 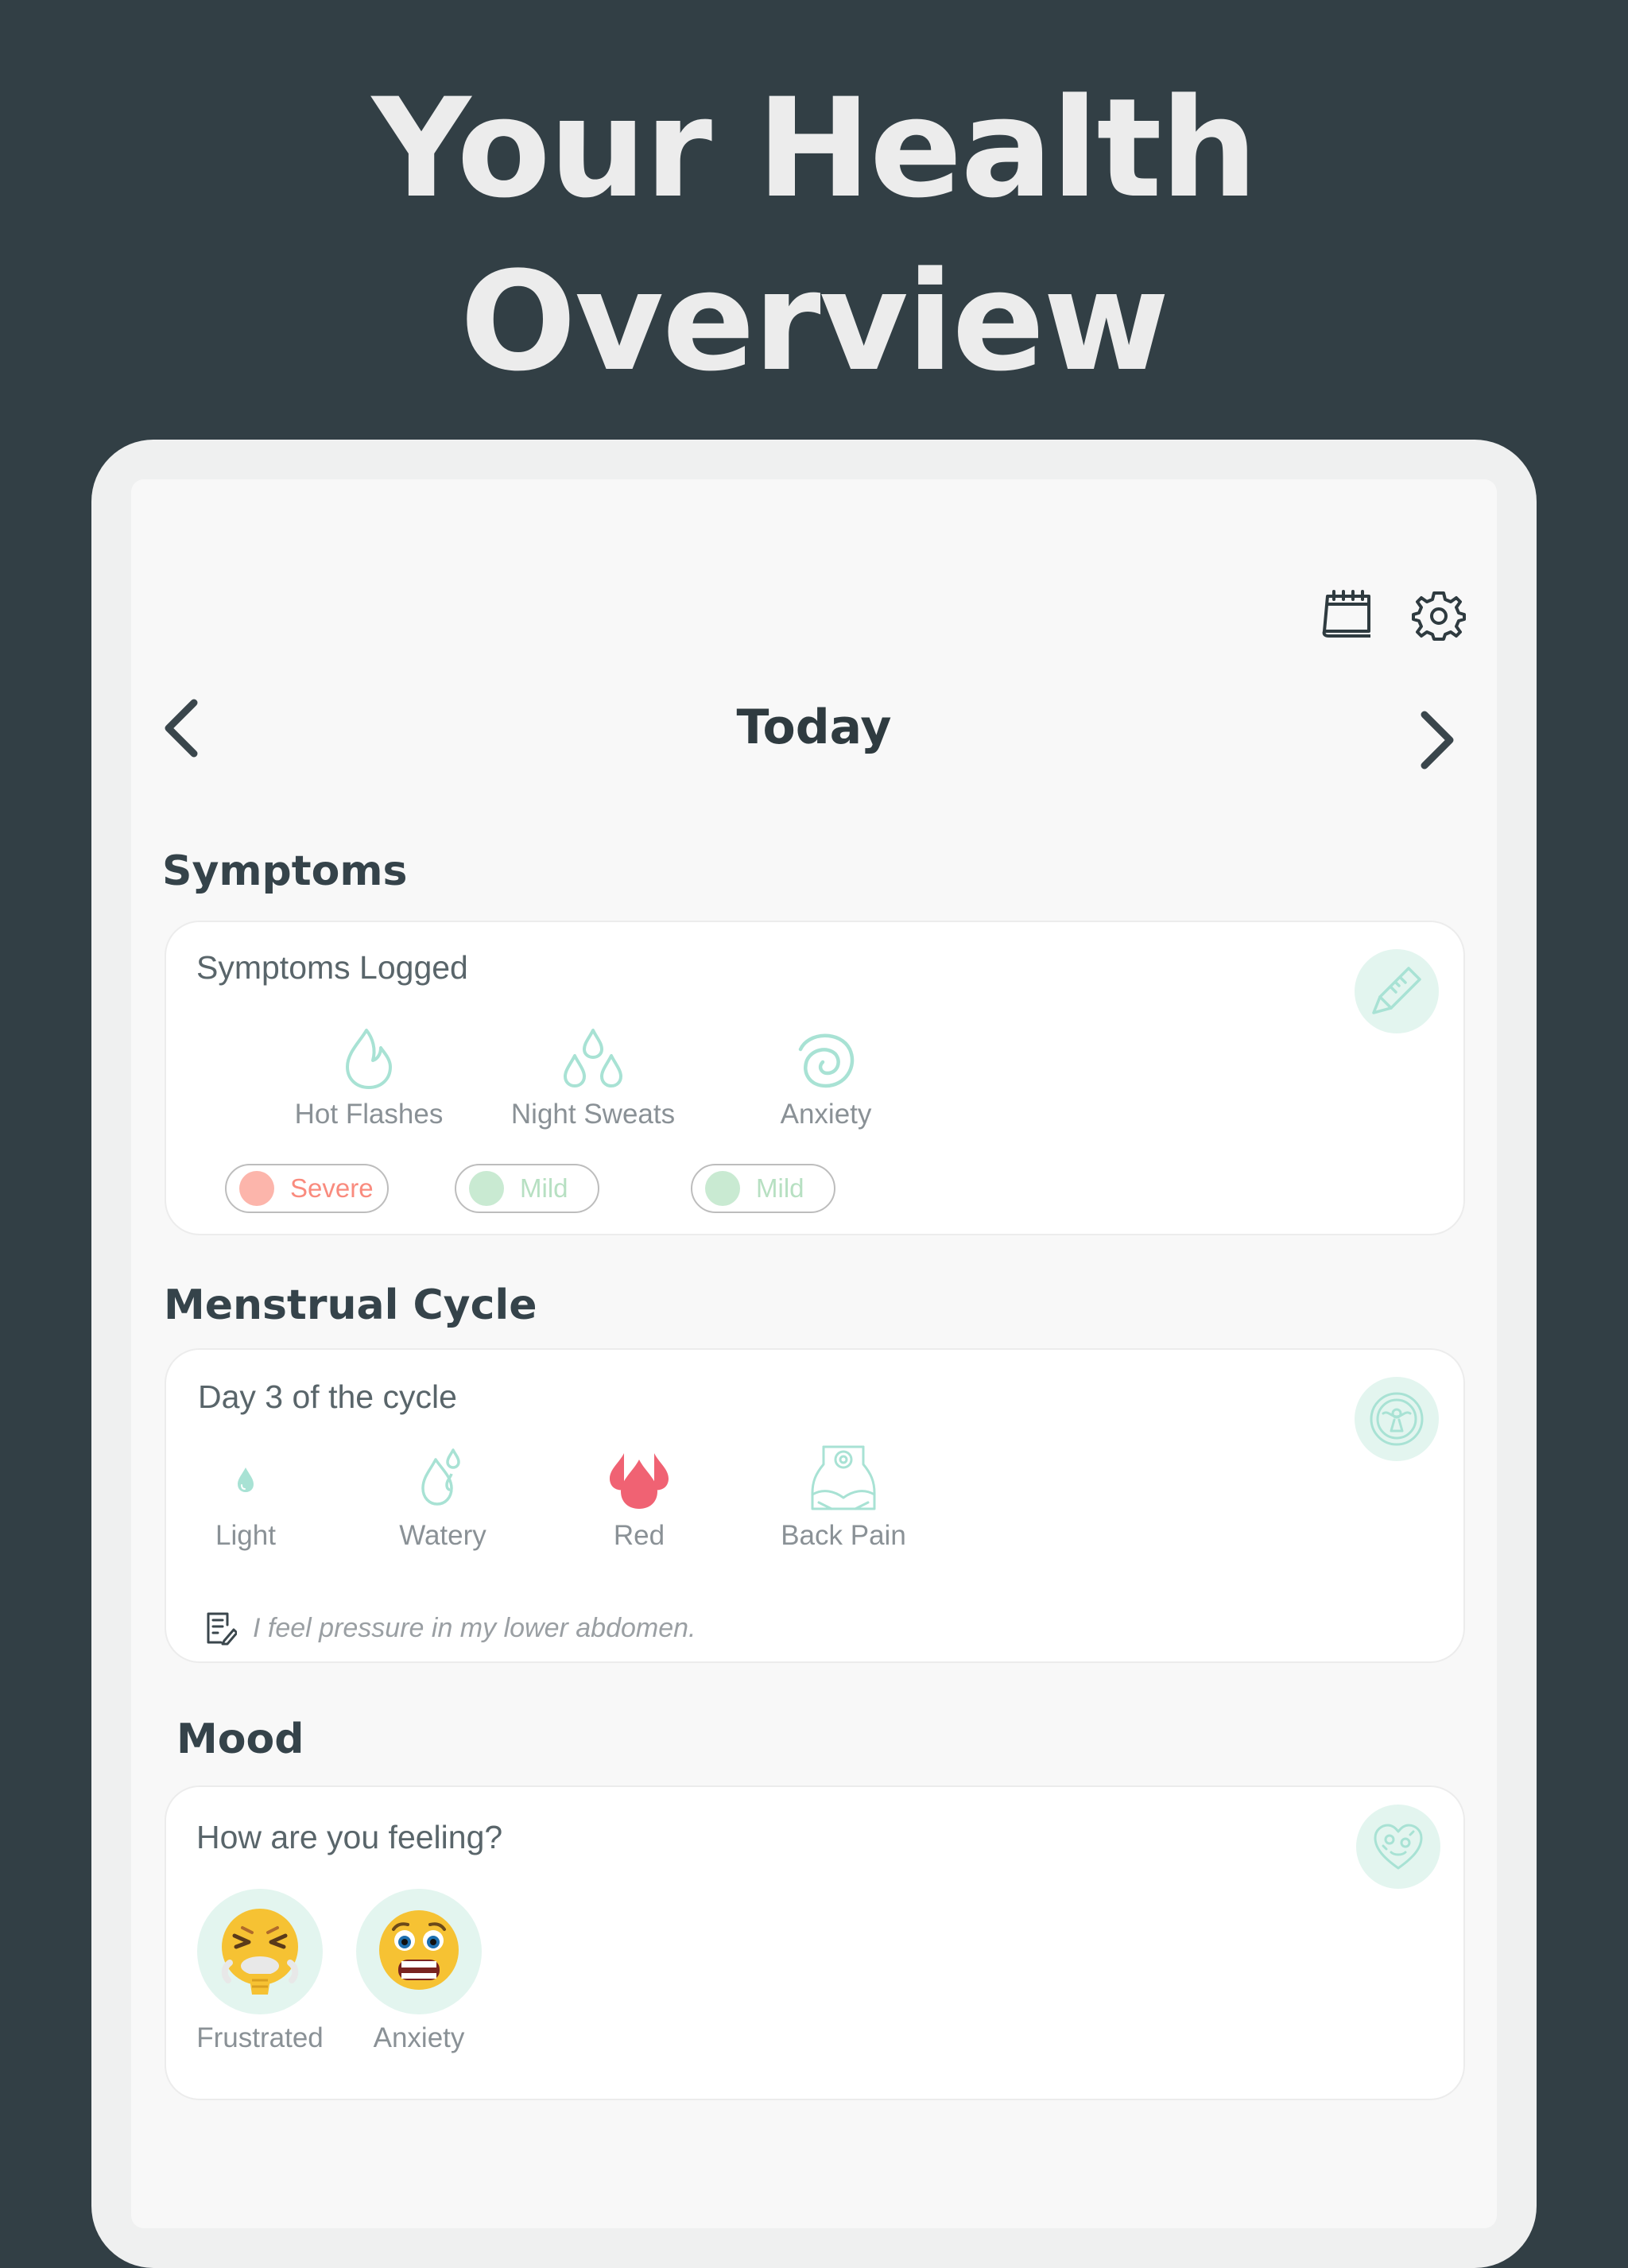 I want to click on symptoms-card-title: Symptoms Logged, so click(x=332, y=967).